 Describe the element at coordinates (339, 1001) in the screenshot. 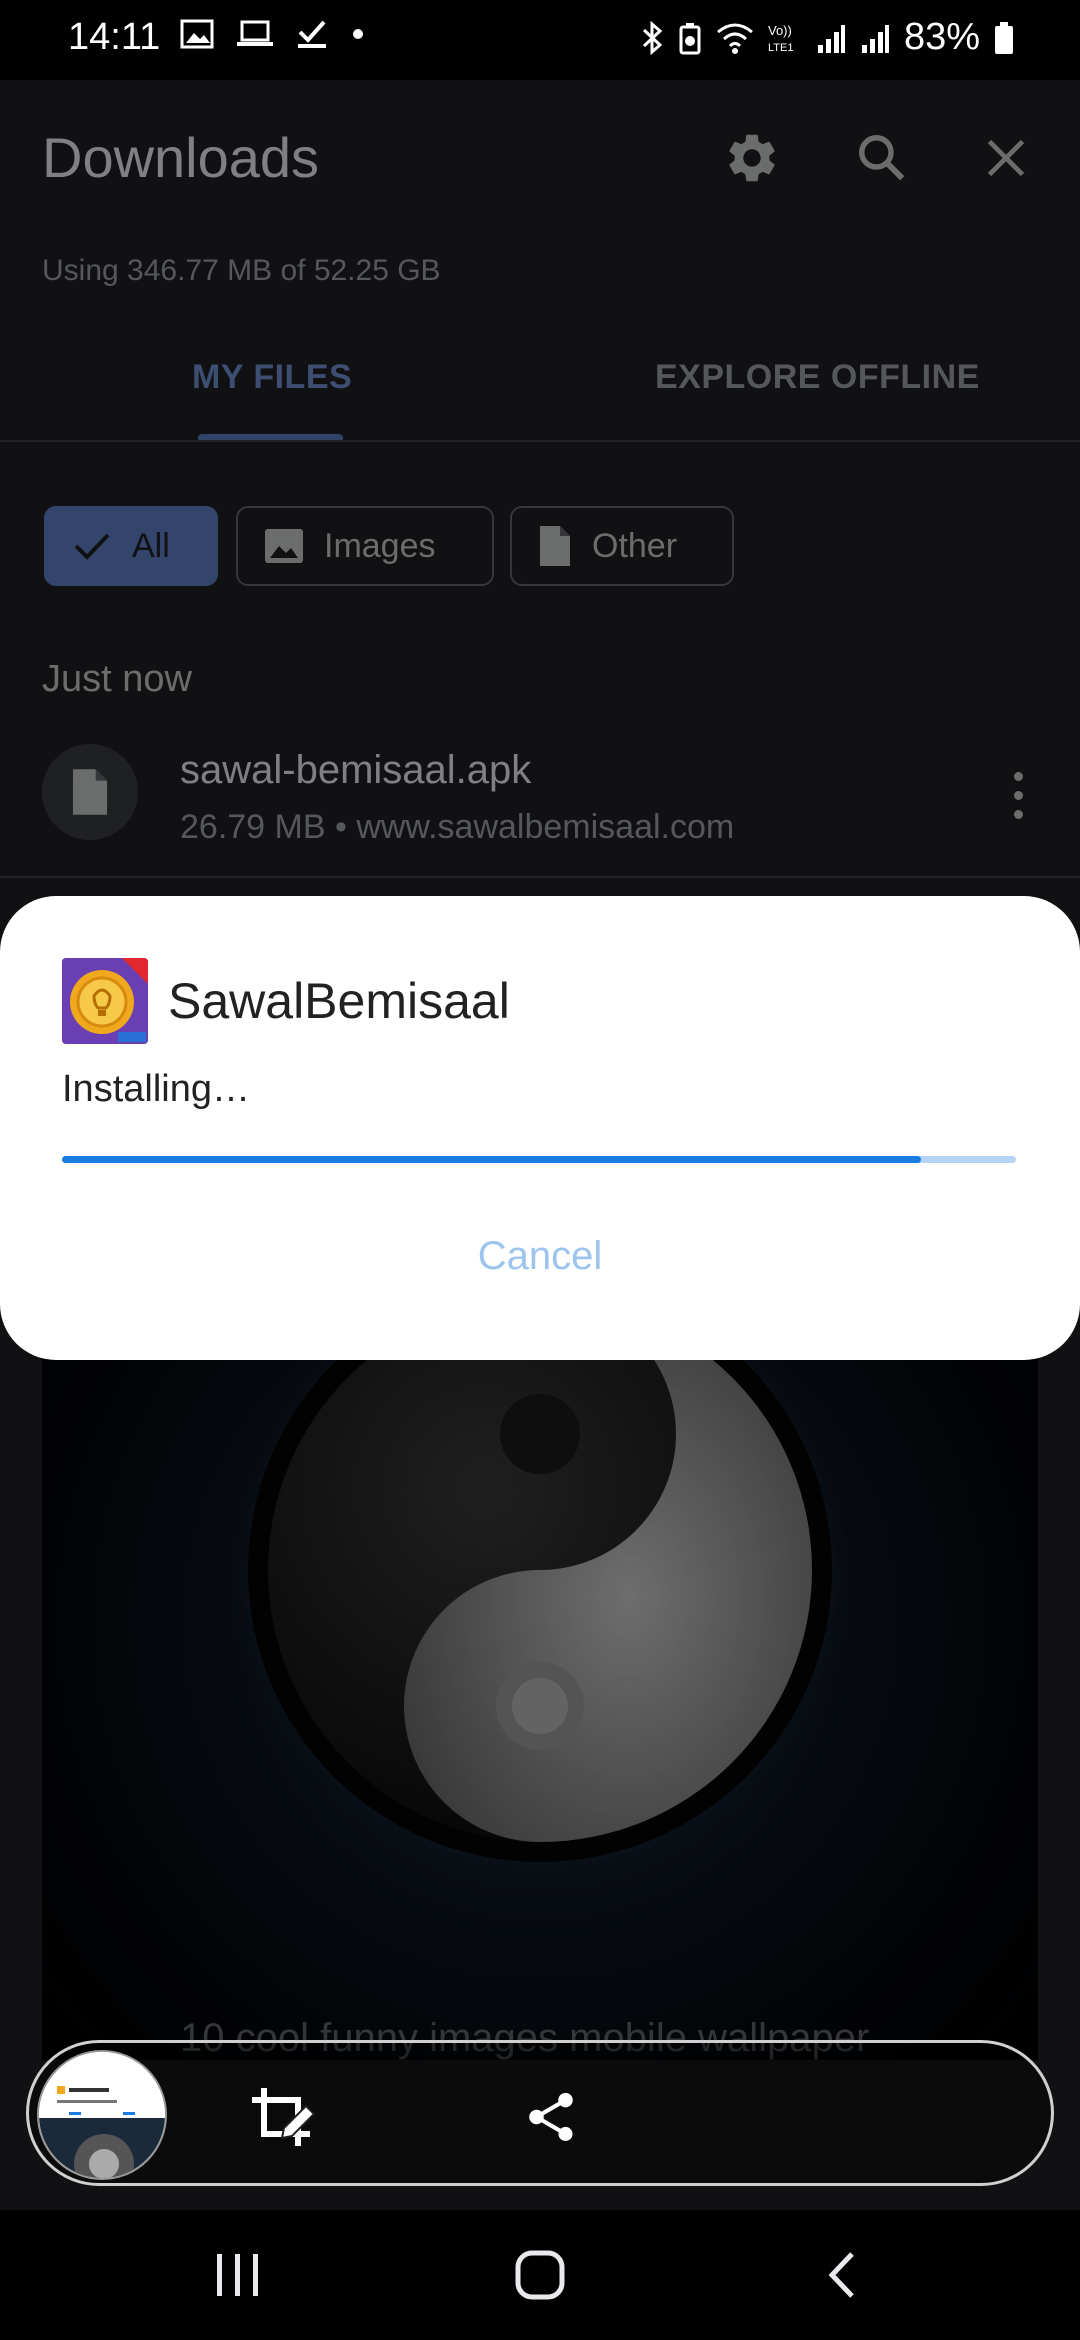

I see `dialog-app-name: SawalBemisaal` at that location.